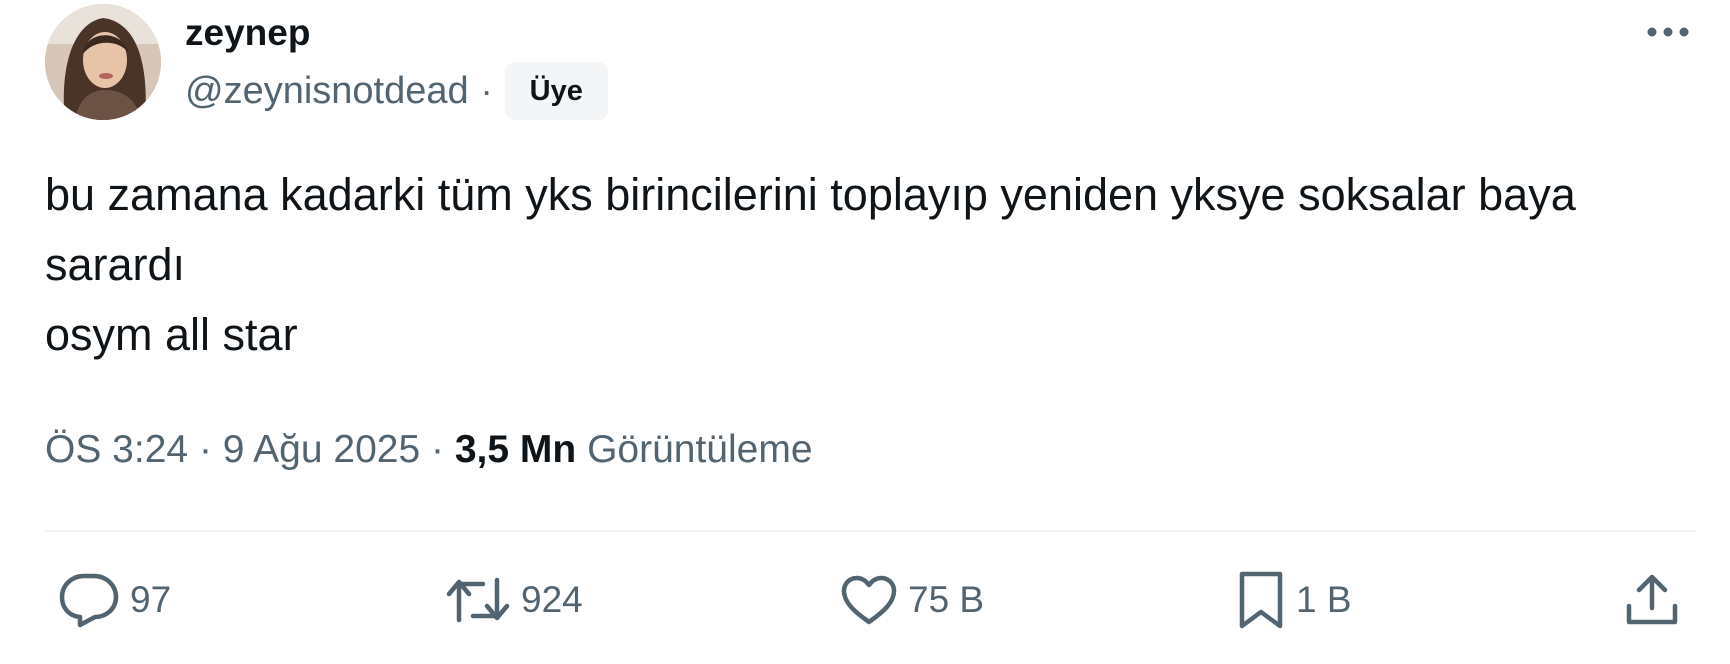  What do you see at coordinates (151, 599) in the screenshot?
I see `reply-count: 97` at bounding box center [151, 599].